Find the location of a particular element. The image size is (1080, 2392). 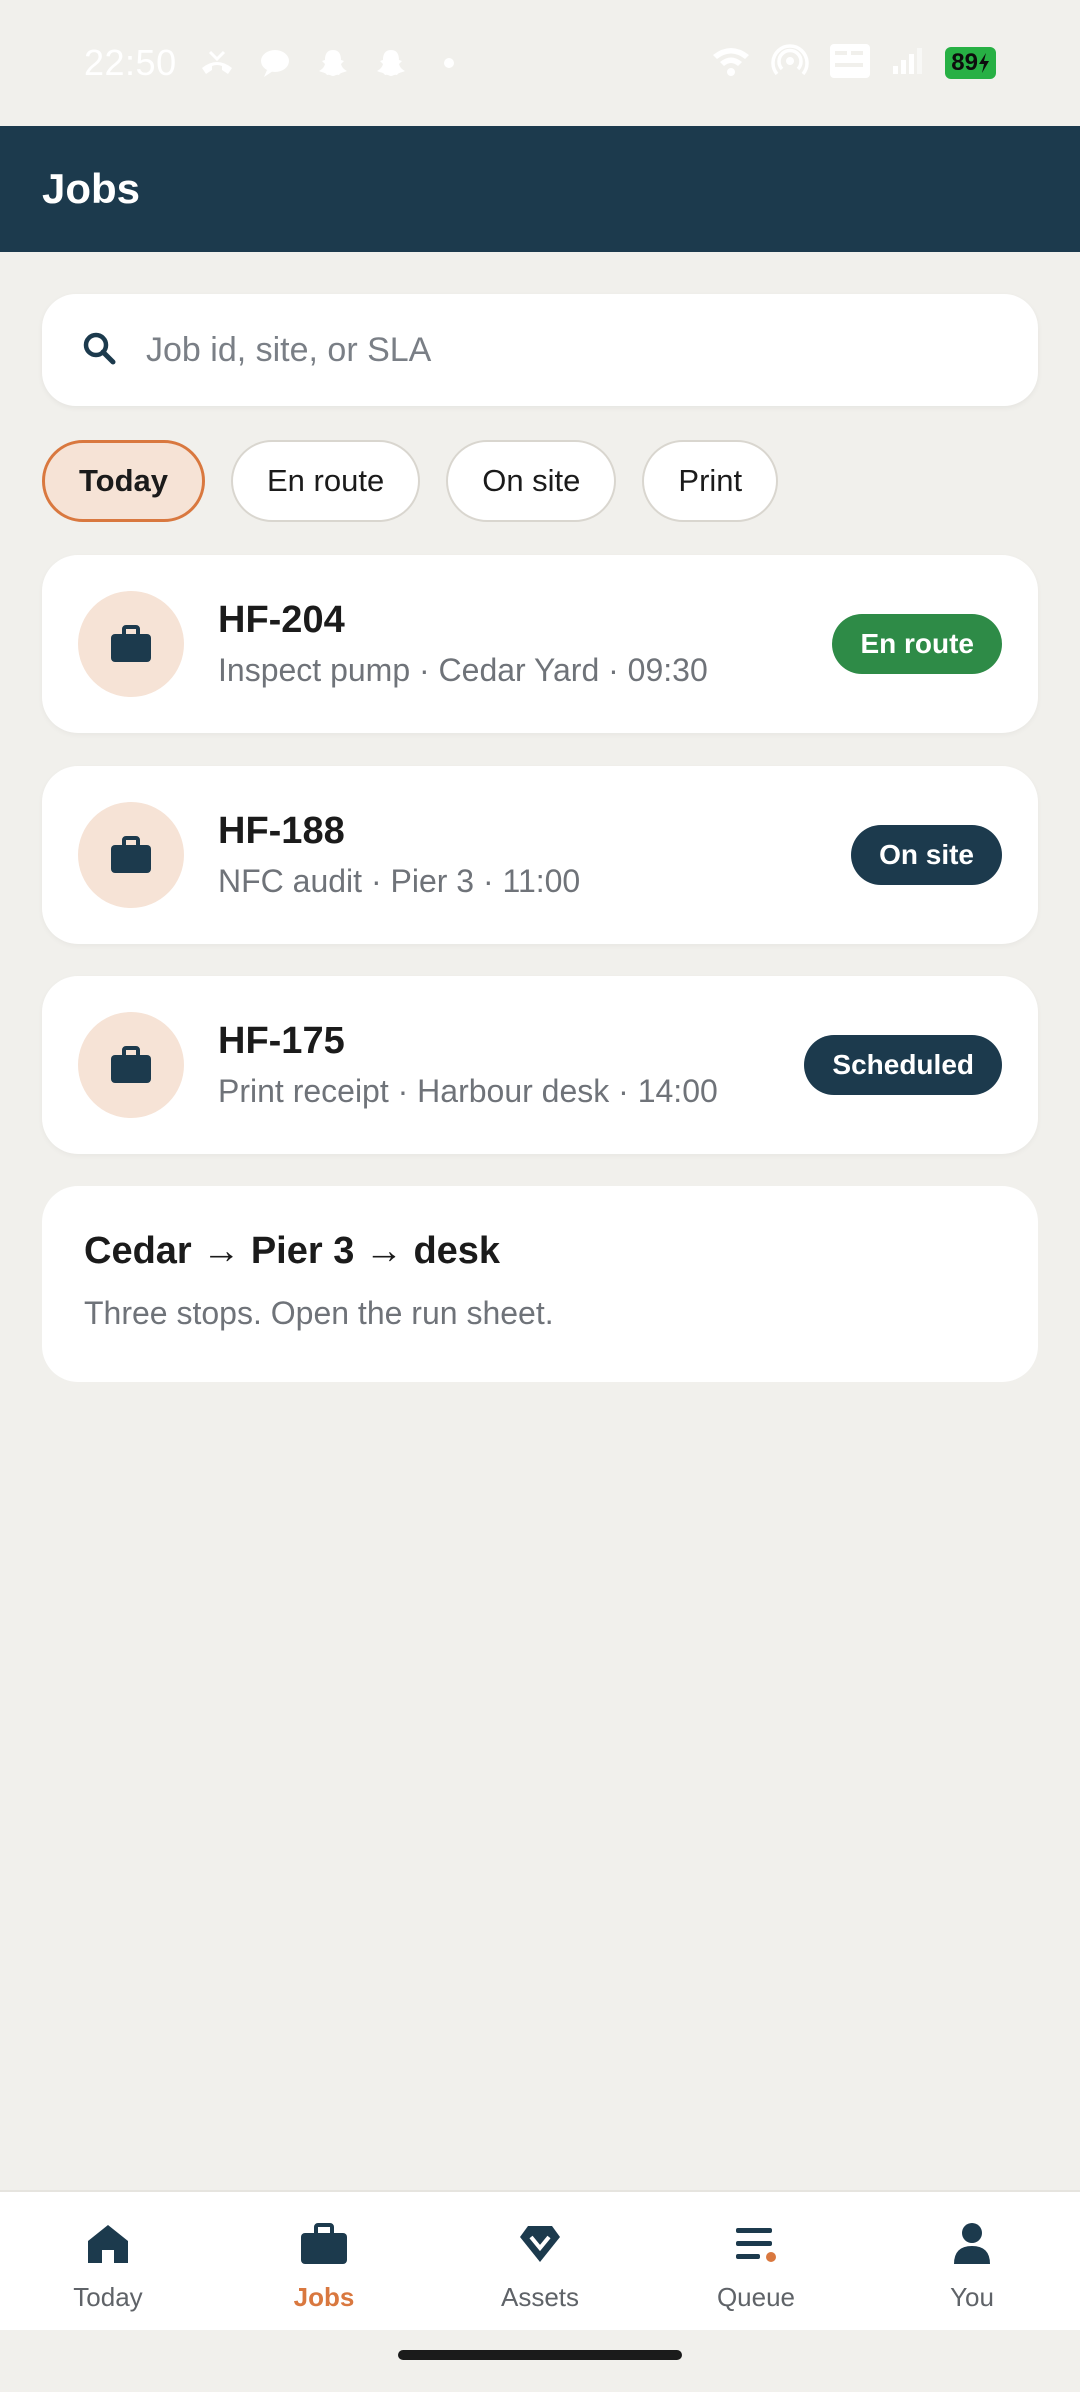

queue-icon is located at coordinates (756, 2244).